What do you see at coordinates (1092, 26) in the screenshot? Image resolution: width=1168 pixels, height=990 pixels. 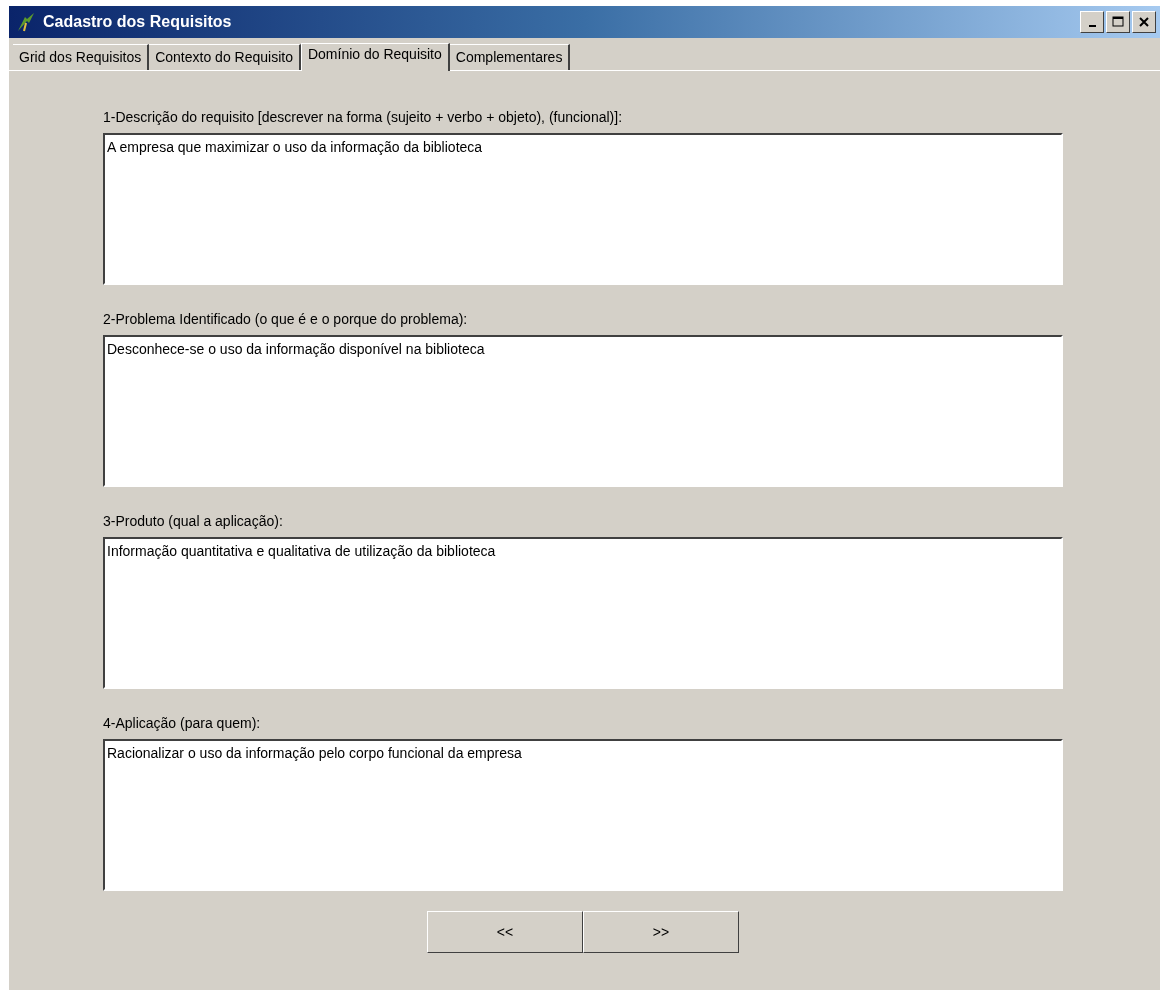 I see `minimize-icon` at bounding box center [1092, 26].